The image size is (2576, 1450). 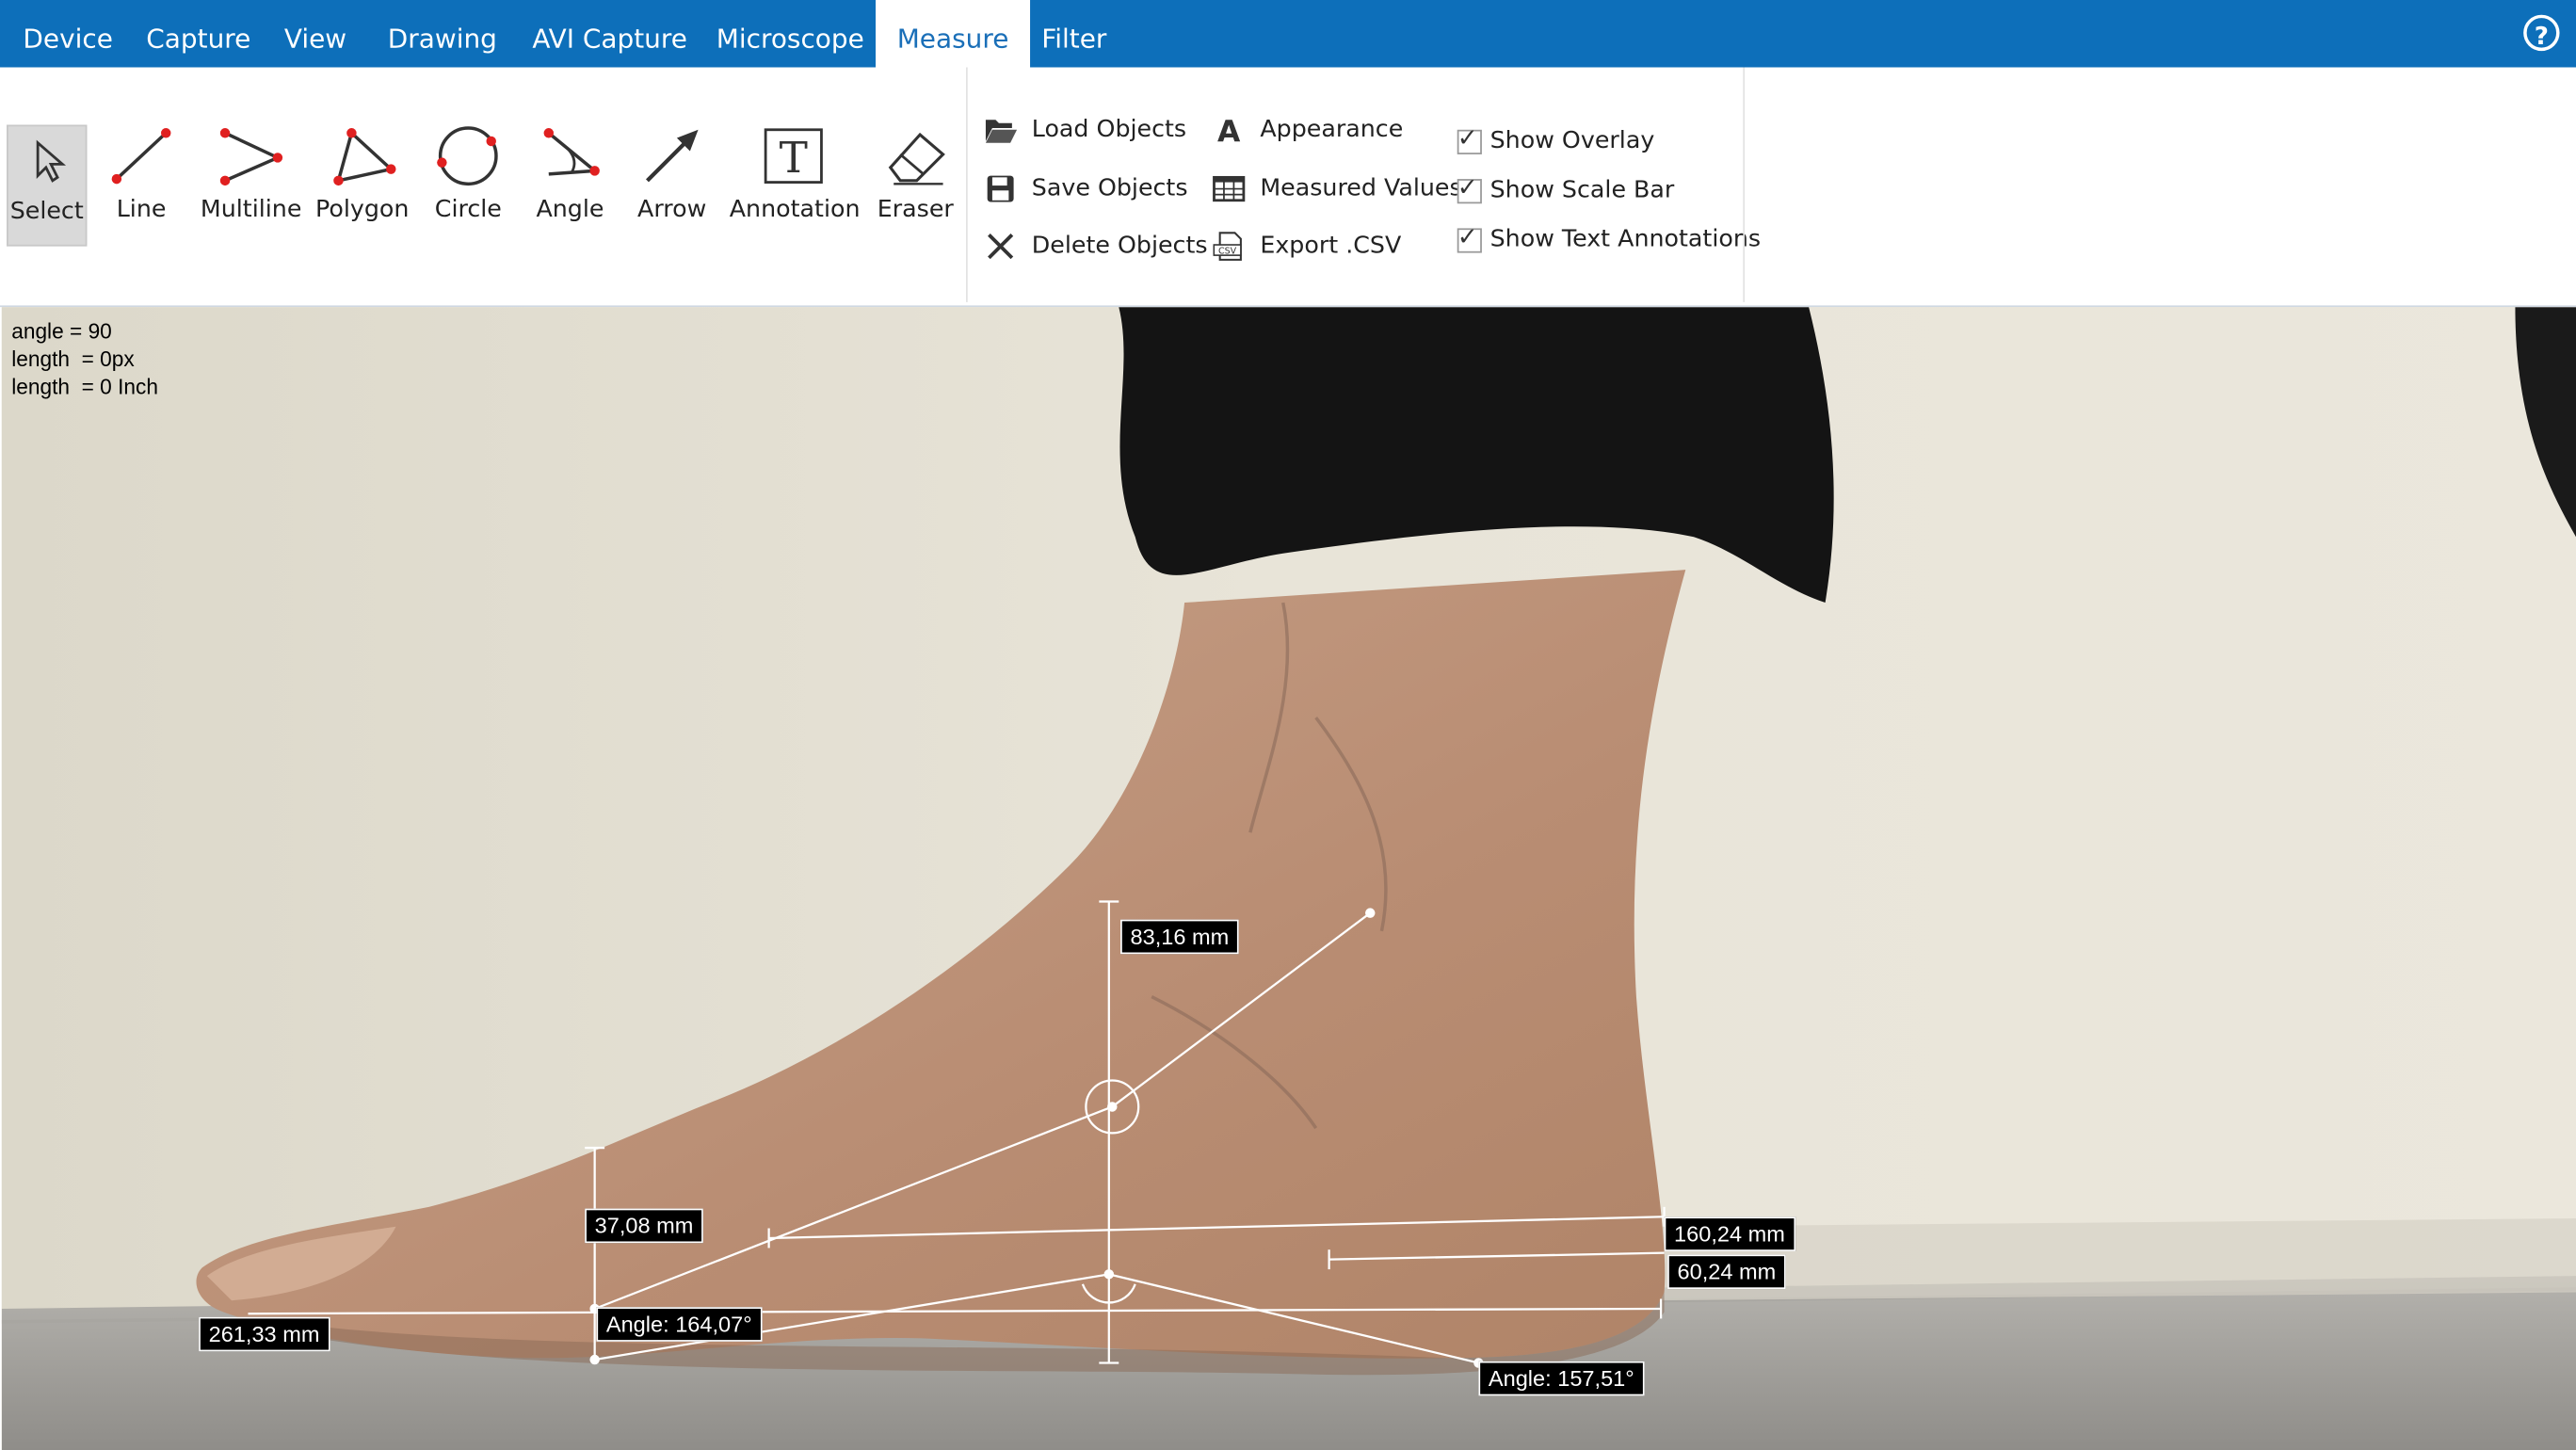 I want to click on tool-select: Select, so click(x=47, y=185).